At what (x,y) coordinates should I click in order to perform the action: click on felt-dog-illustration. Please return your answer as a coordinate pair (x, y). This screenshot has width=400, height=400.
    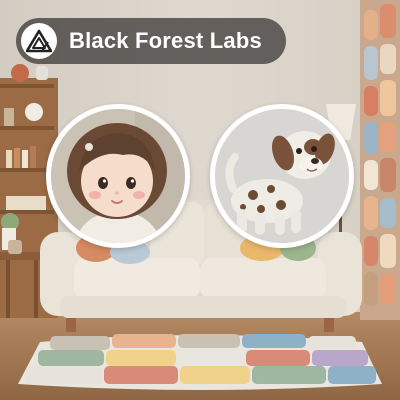
    Looking at the image, I should click on (282, 176).